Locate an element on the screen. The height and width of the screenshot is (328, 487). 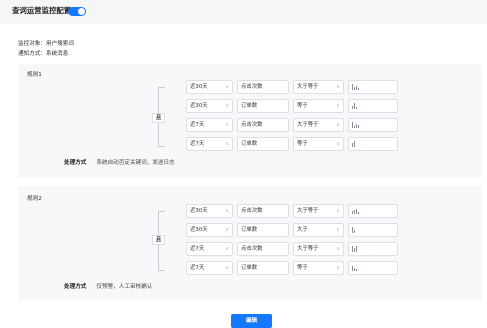
notify-method: 通知方式：系统消息 is located at coordinates (43, 54).